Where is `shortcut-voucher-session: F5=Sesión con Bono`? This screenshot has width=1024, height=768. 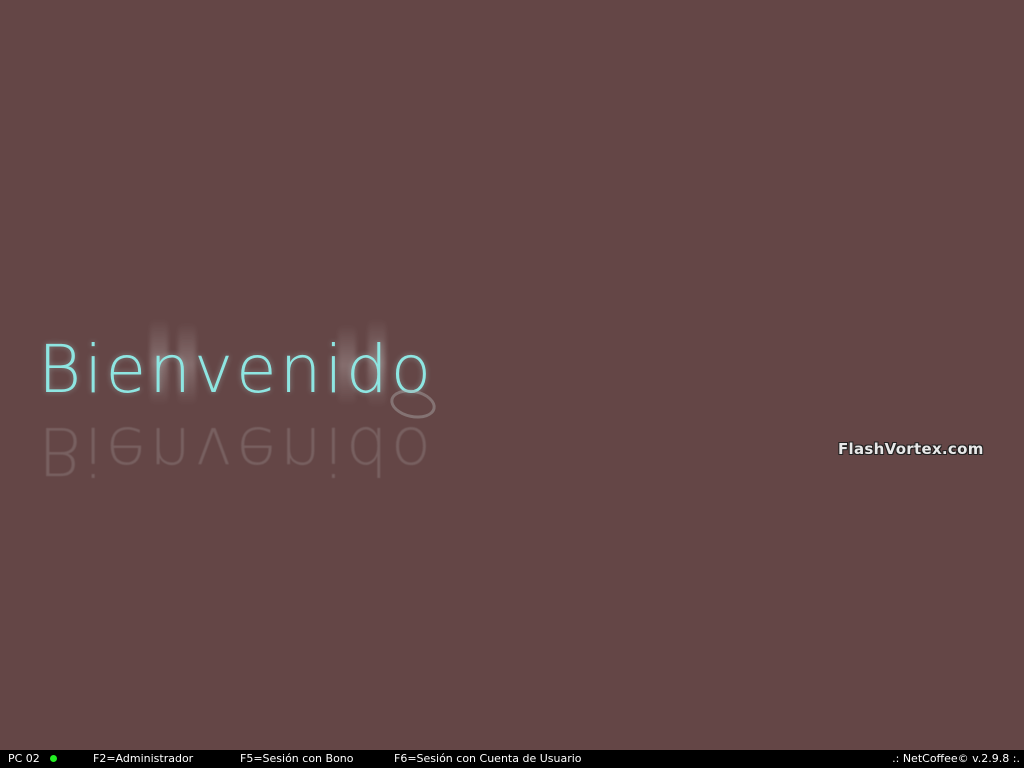
shortcut-voucher-session: F5=Sesión con Bono is located at coordinates (297, 759).